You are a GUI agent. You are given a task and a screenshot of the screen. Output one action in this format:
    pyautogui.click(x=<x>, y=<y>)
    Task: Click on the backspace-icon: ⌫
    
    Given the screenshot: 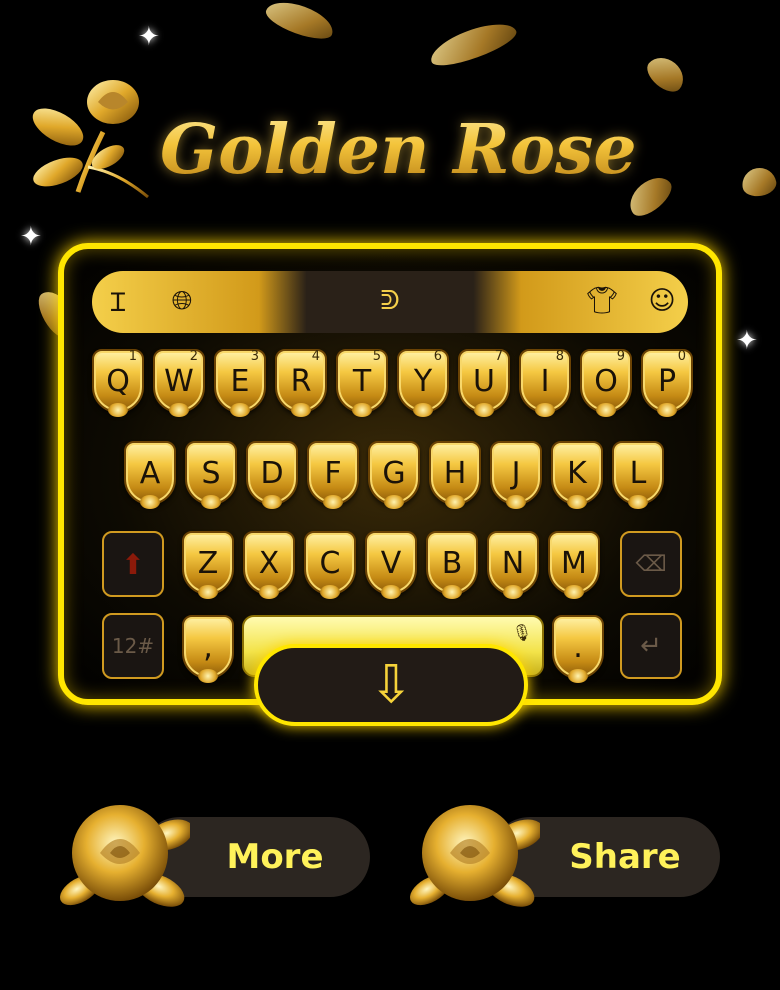 What is the action you would take?
    pyautogui.click(x=651, y=564)
    